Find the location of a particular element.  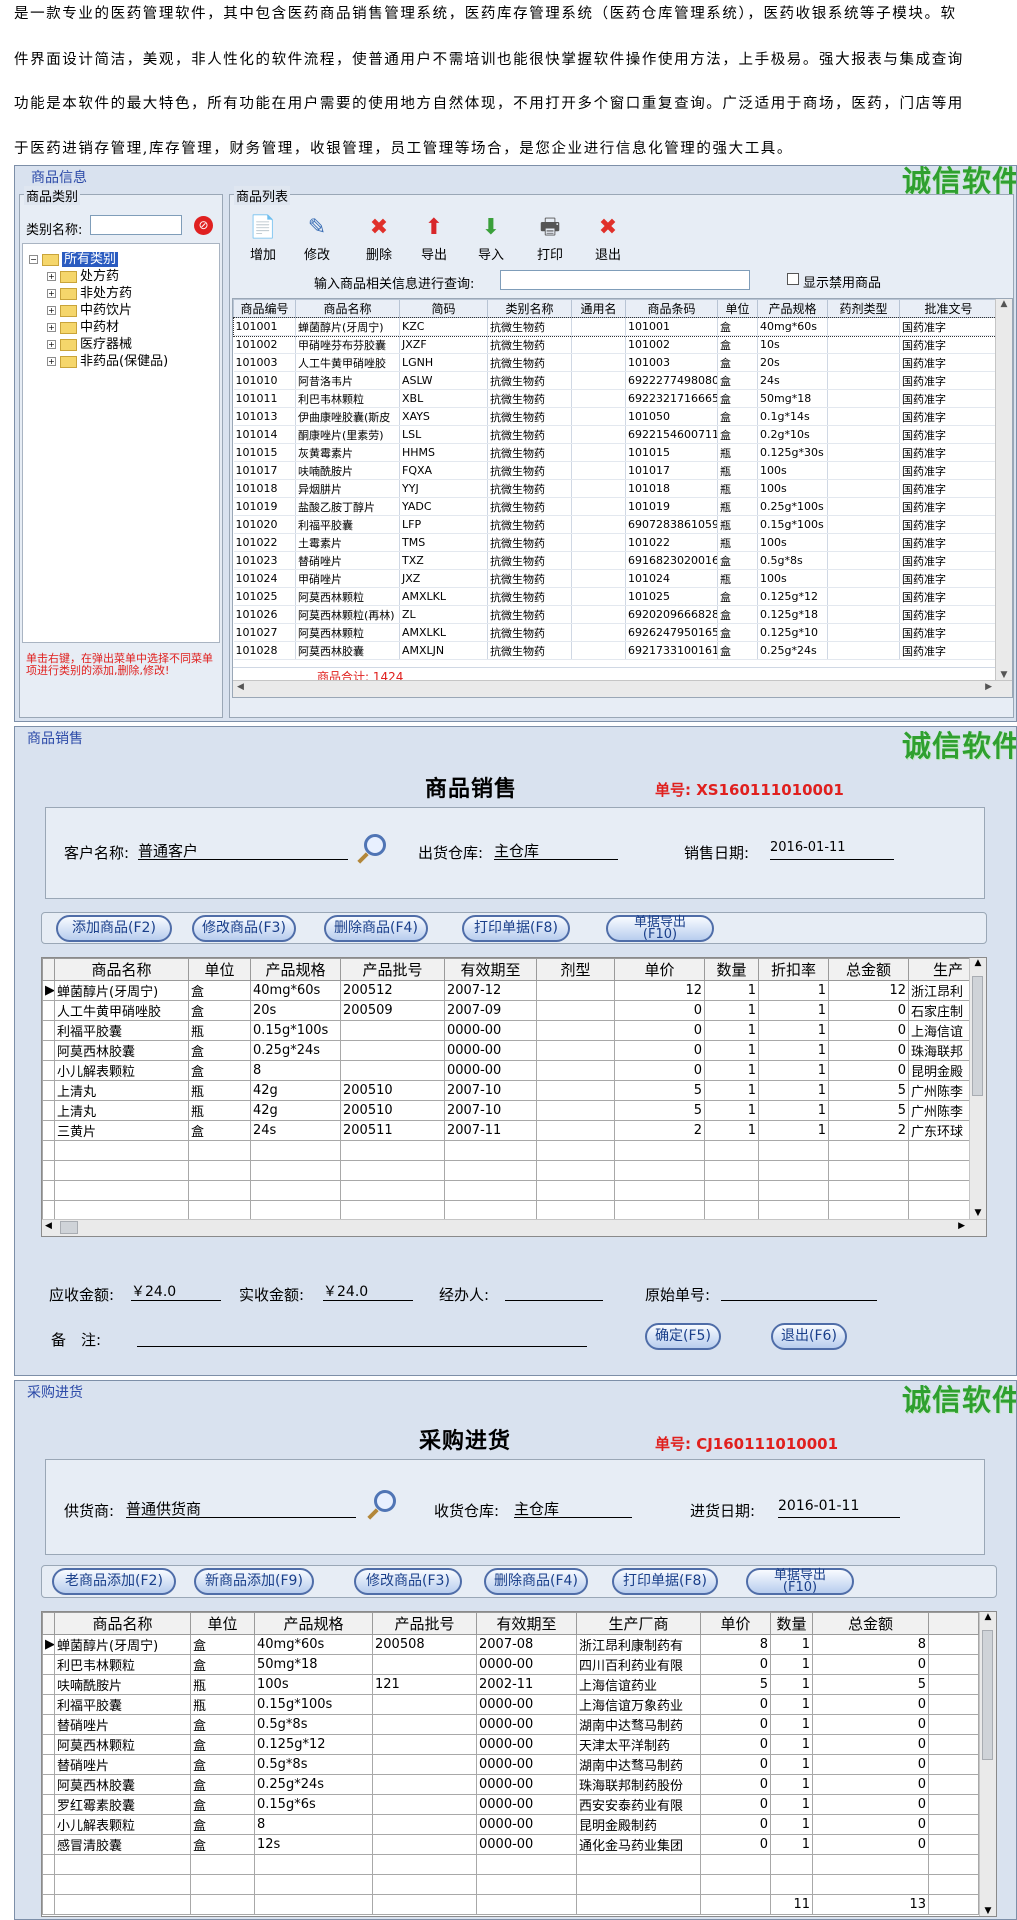

table-row: 人工牛黄甲硝唑胶盒 20s 200509 2007-09 0 1 1 0 石家庄制 is located at coordinates (514, 1010).